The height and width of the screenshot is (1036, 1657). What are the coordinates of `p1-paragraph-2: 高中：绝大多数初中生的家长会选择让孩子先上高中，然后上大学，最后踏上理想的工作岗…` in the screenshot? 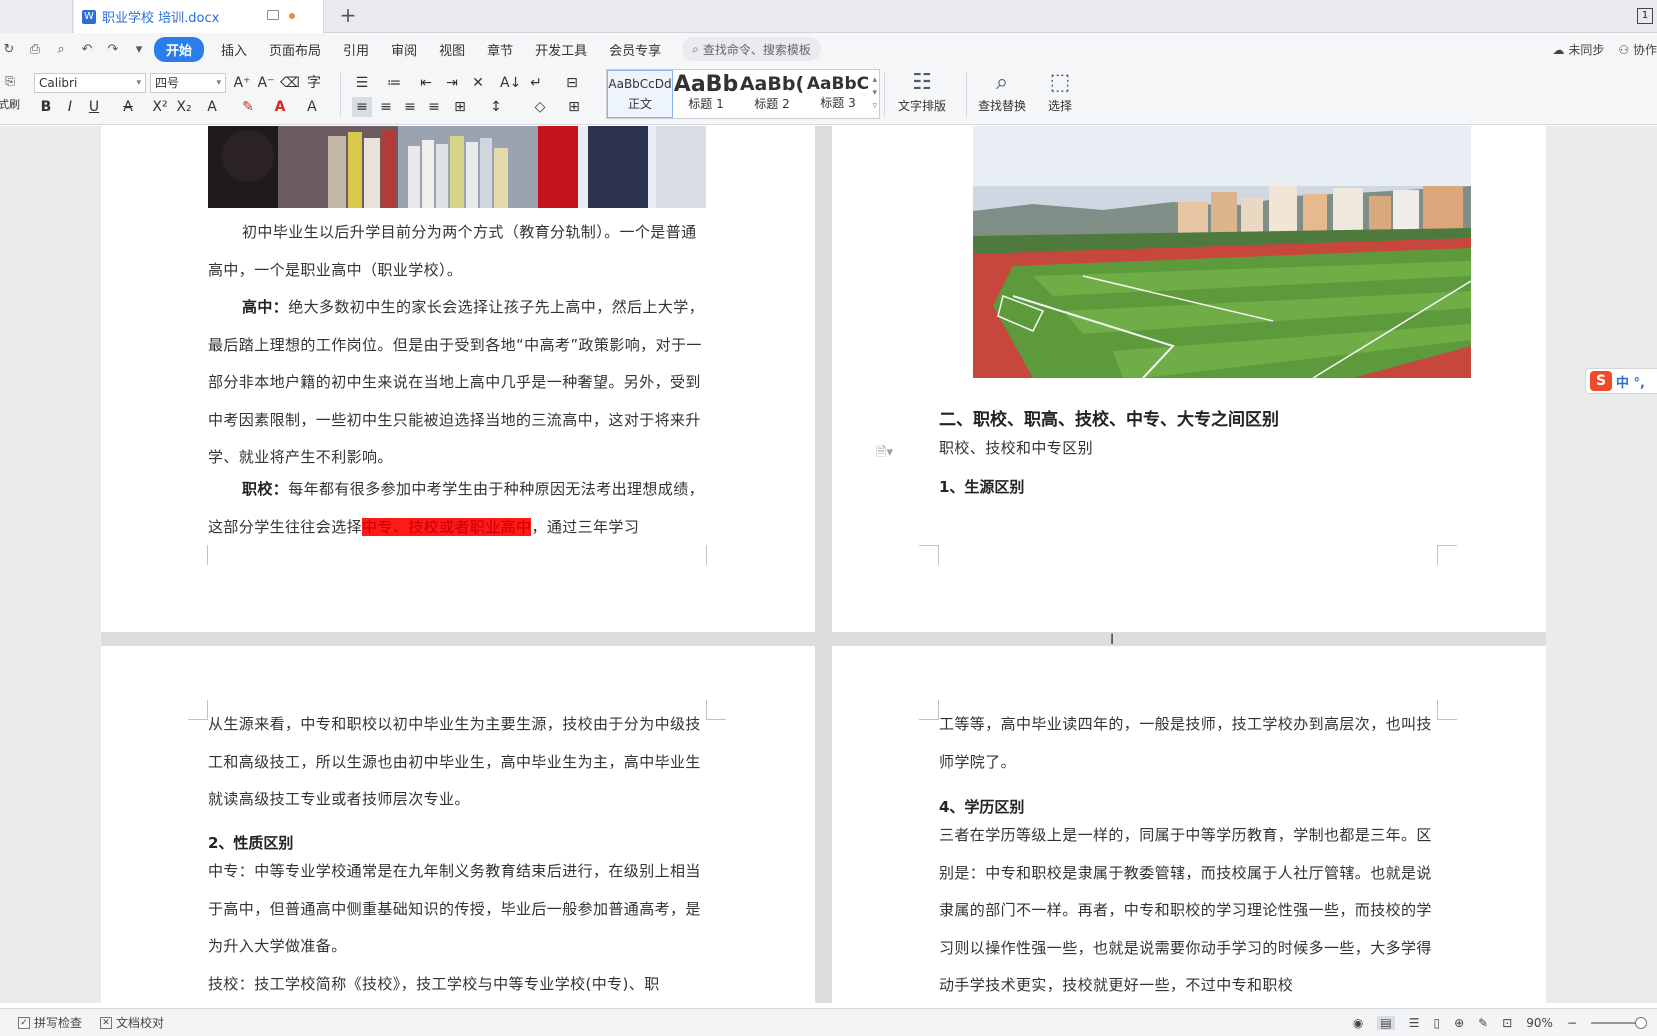 It's located at (458, 383).